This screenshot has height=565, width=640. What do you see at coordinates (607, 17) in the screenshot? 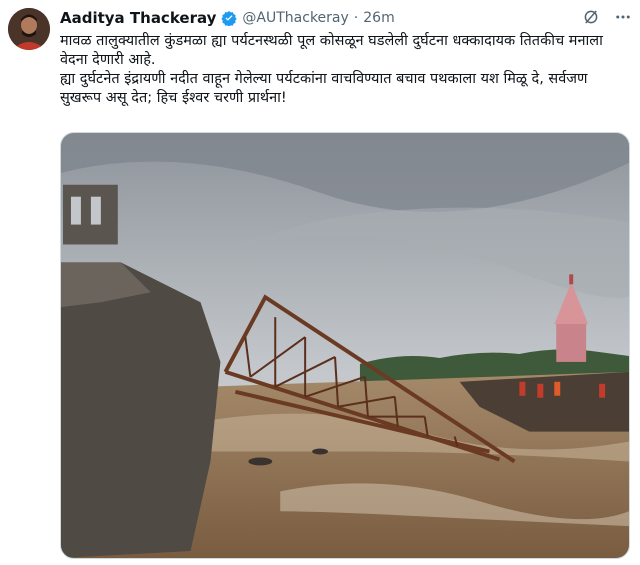
I see `tweet-actions-top` at bounding box center [607, 17].